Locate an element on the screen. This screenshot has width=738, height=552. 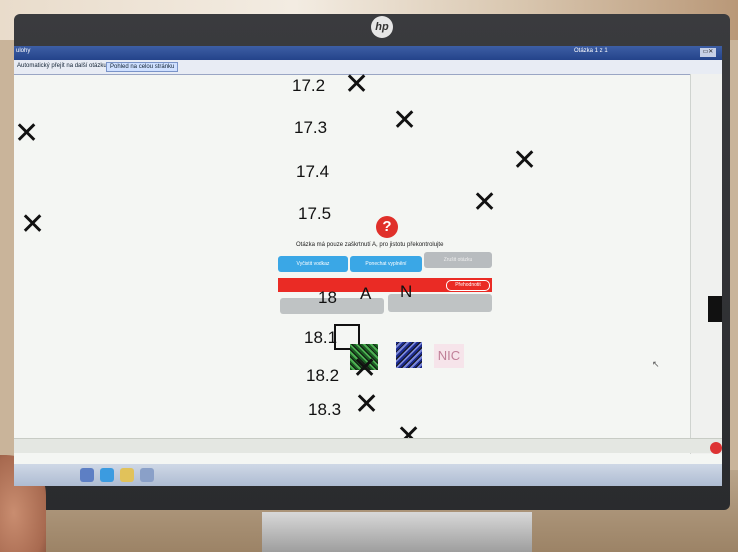
side-panel is located at coordinates (706, 264).